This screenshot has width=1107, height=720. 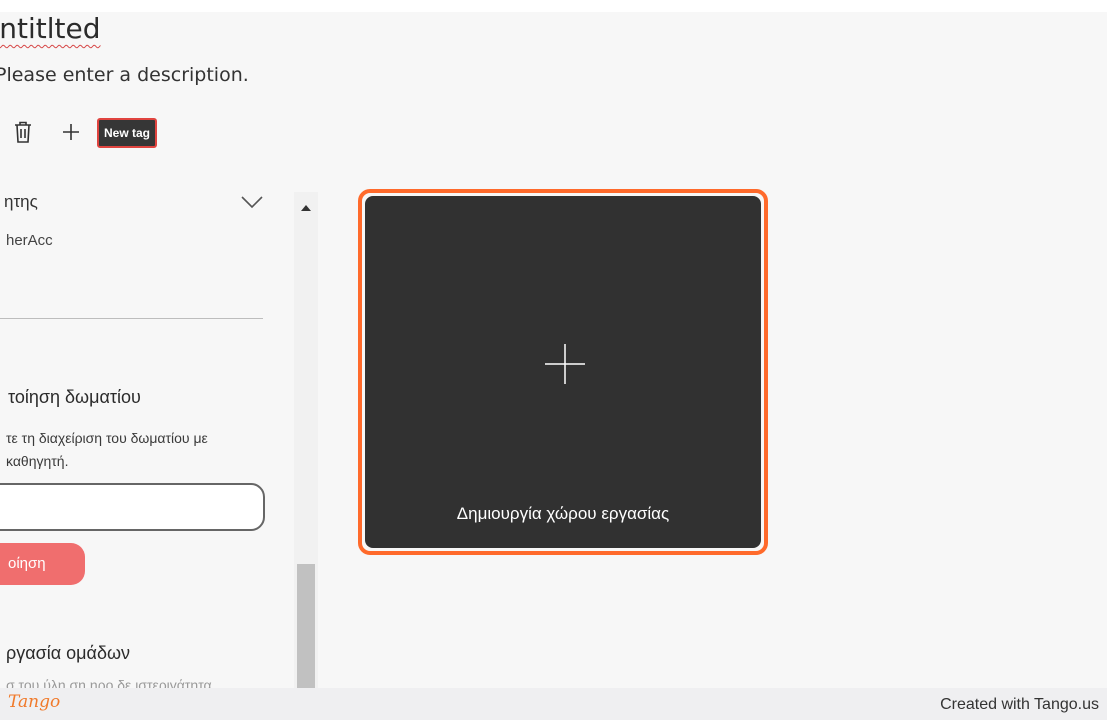 I want to click on create-workspace-label: Δημιουργία χώρου εργασίας, so click(x=563, y=513).